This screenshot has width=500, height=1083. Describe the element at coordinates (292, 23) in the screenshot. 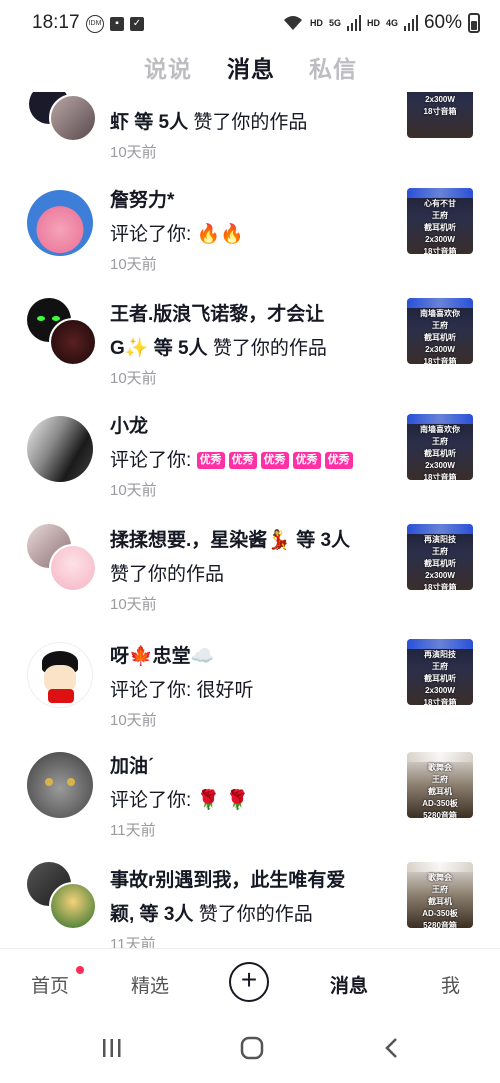

I see `wifi-icon` at that location.